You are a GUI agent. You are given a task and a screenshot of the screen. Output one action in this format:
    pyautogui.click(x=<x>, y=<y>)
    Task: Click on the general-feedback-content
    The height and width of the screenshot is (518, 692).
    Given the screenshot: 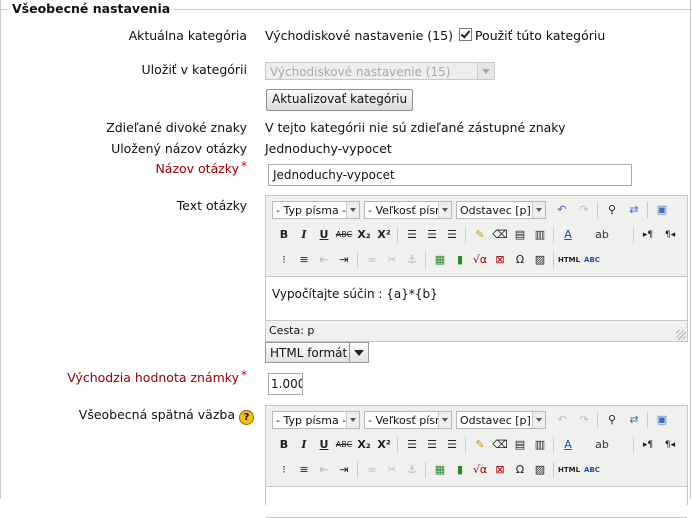 What is the action you would take?
    pyautogui.click(x=476, y=502)
    